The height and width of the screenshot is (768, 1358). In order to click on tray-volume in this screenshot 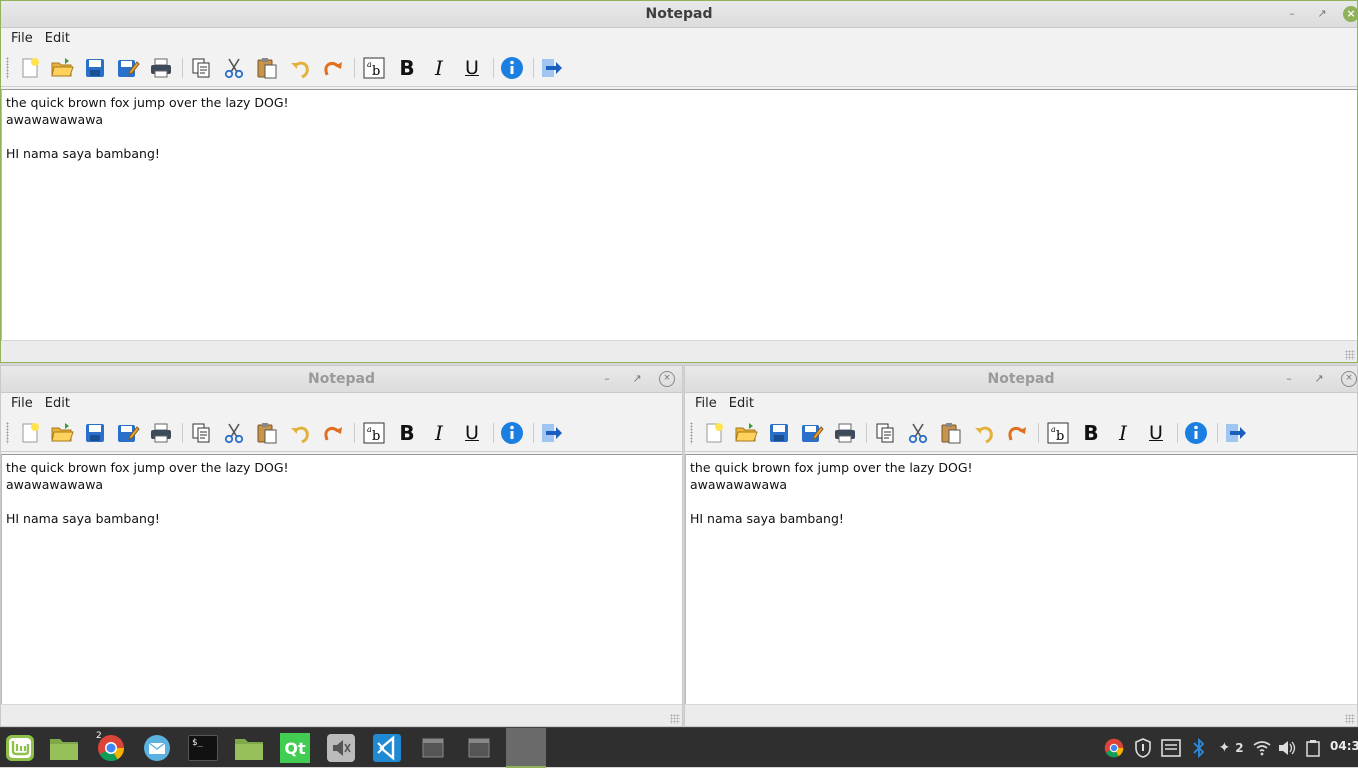, I will do `click(1287, 748)`.